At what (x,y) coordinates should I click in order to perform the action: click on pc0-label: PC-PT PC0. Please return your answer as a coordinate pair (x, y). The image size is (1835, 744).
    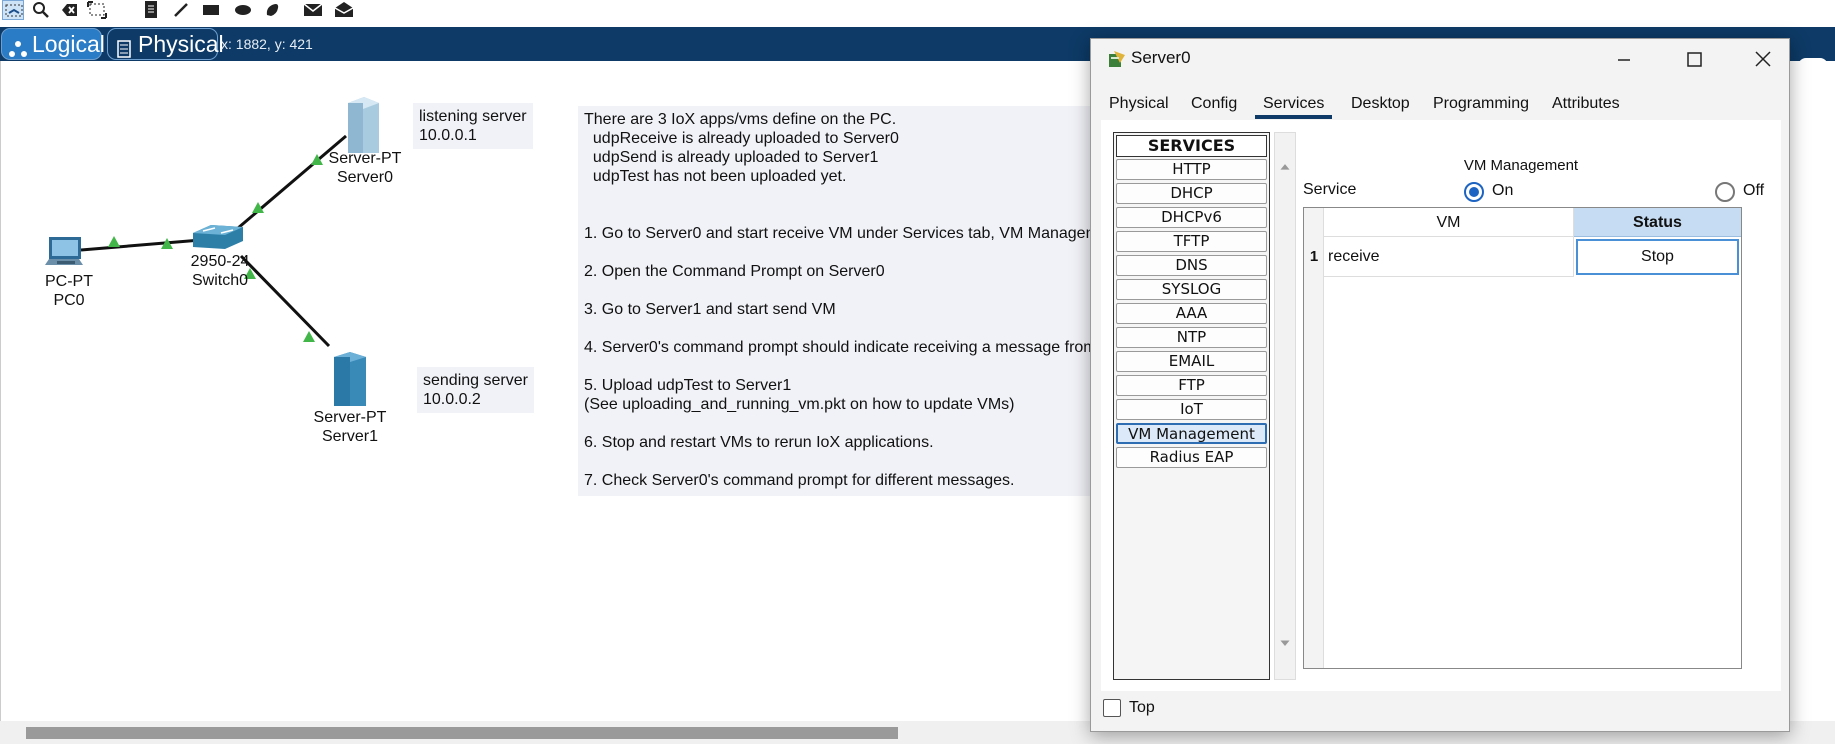
    Looking at the image, I should click on (69, 291).